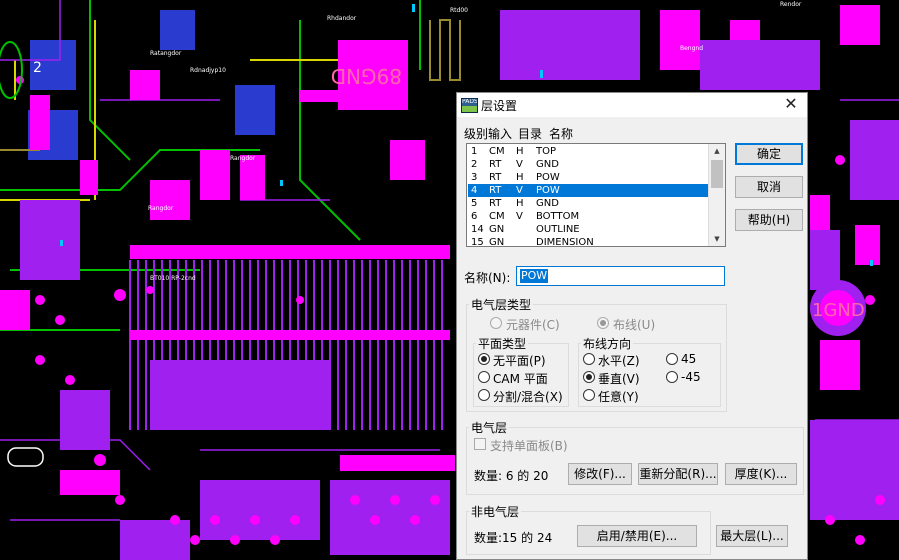  Describe the element at coordinates (769, 154) in the screenshot. I see `ok-button: 确定` at that location.